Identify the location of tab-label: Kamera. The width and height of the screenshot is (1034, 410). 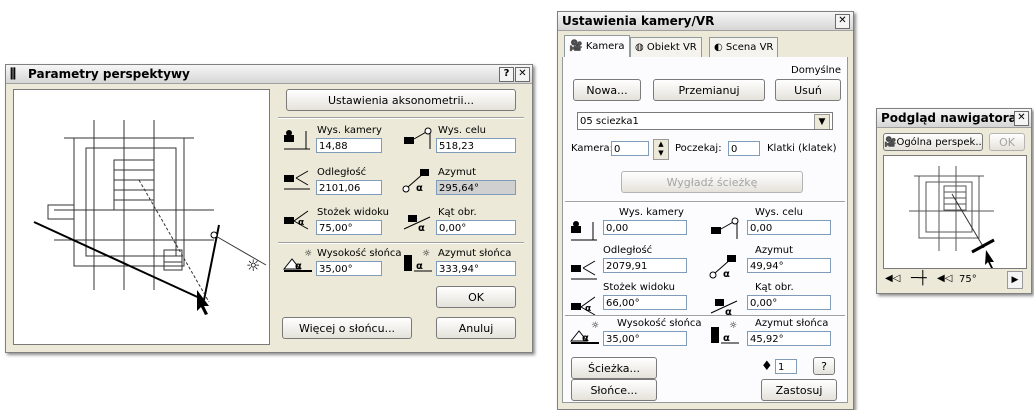
(605, 46).